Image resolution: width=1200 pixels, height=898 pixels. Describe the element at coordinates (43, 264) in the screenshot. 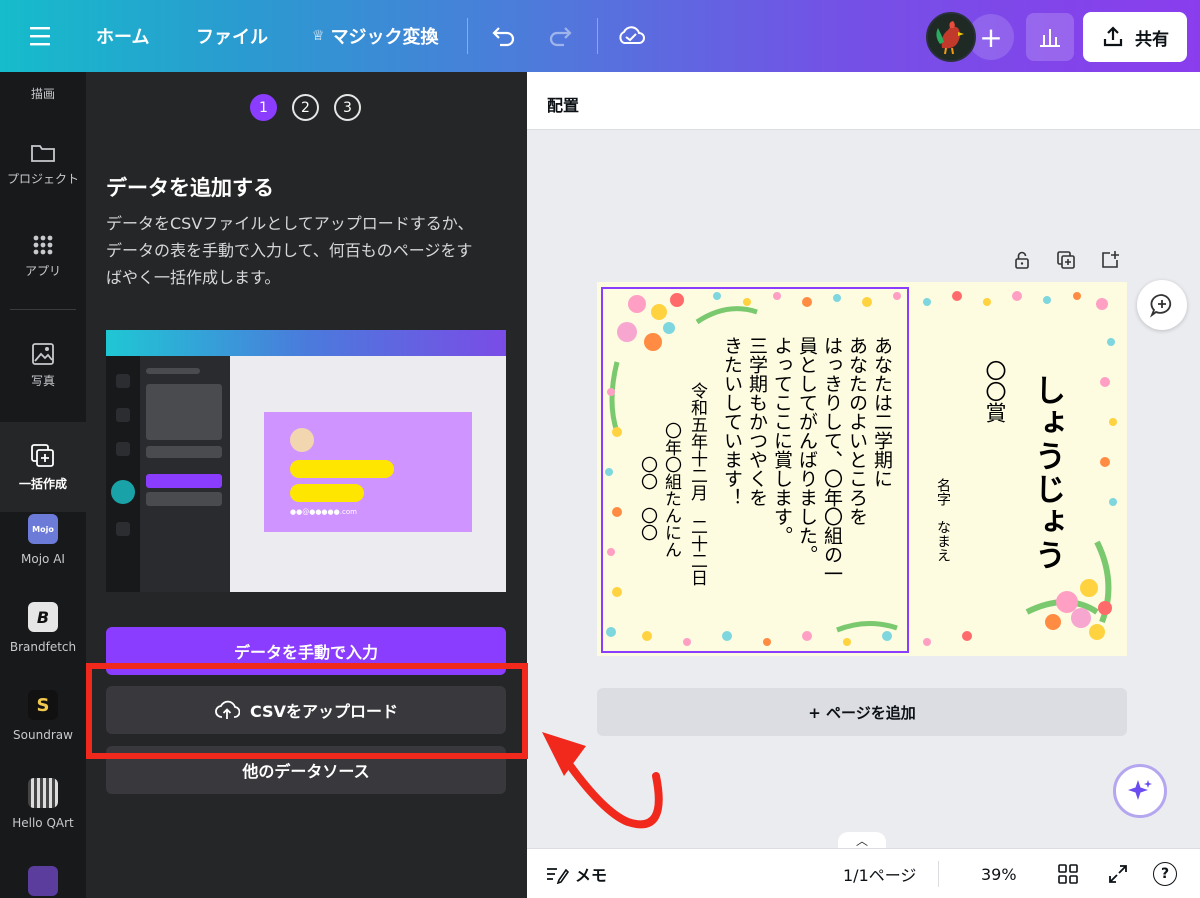

I see `rail-item-apps: アプリ` at that location.